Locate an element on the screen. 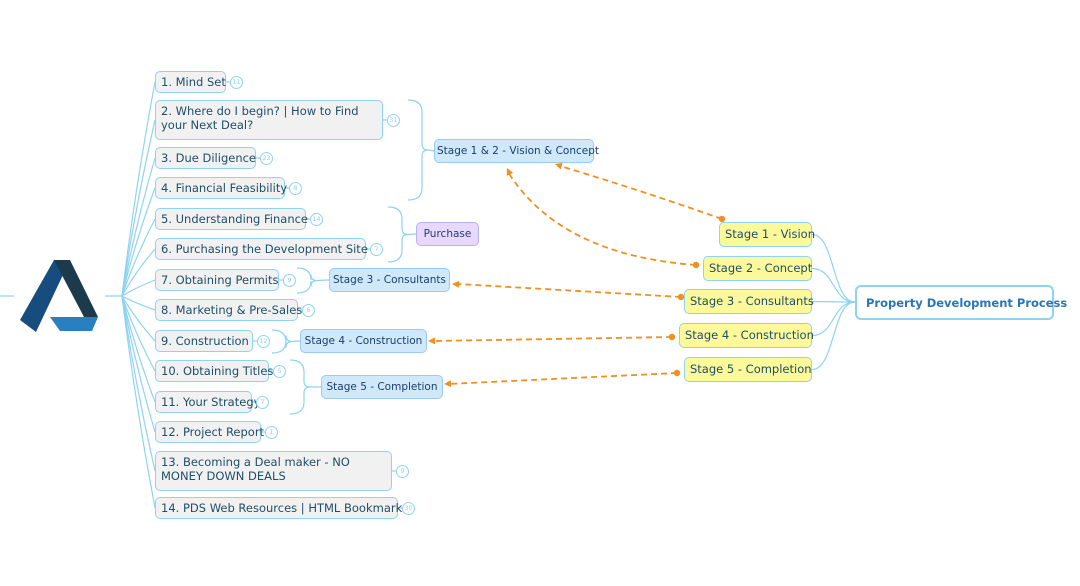 The width and height of the screenshot is (1080, 586). logo-right-stroke is located at coordinates (76, 288).